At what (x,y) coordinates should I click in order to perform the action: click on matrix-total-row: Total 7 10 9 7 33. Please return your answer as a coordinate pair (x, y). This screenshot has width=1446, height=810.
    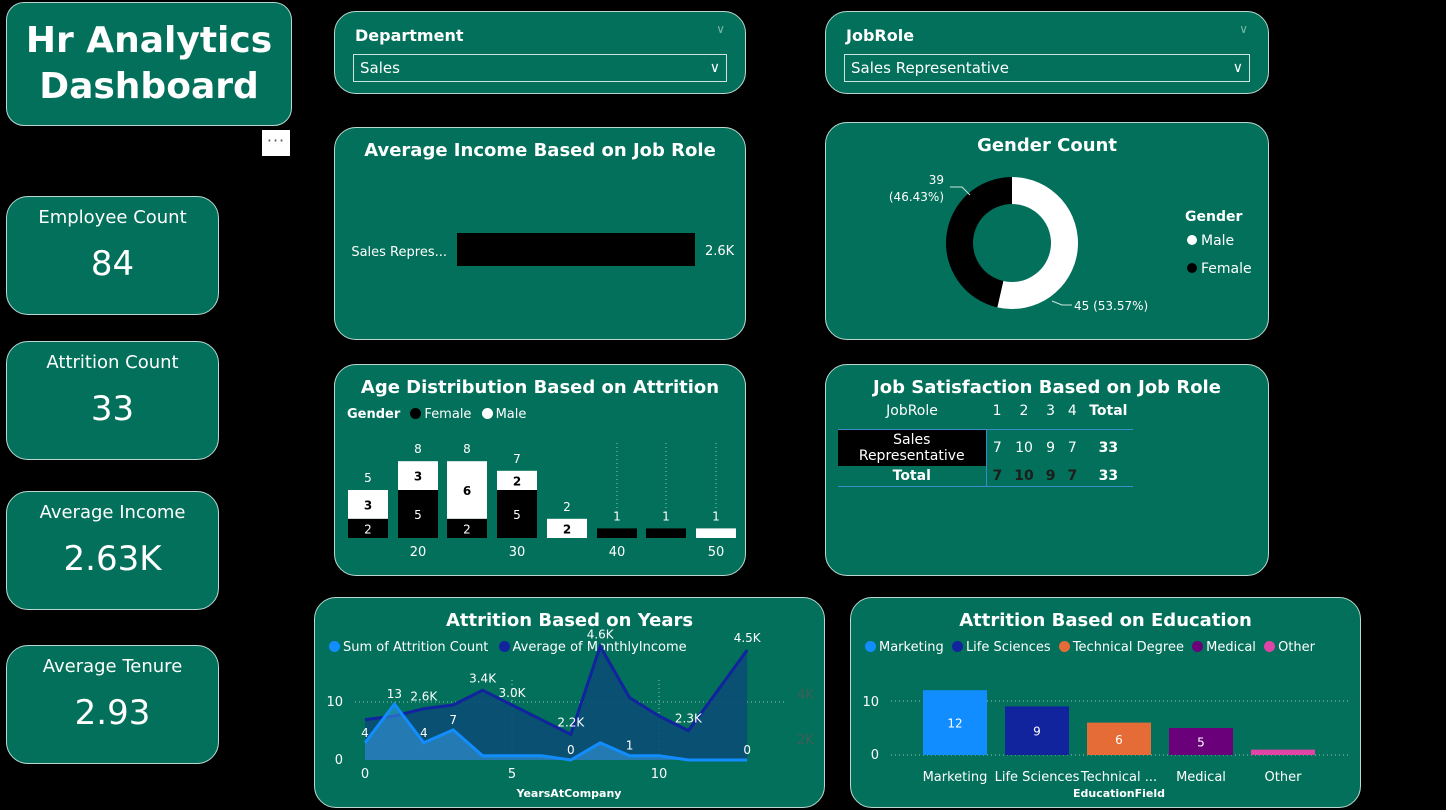
    Looking at the image, I should click on (986, 476).